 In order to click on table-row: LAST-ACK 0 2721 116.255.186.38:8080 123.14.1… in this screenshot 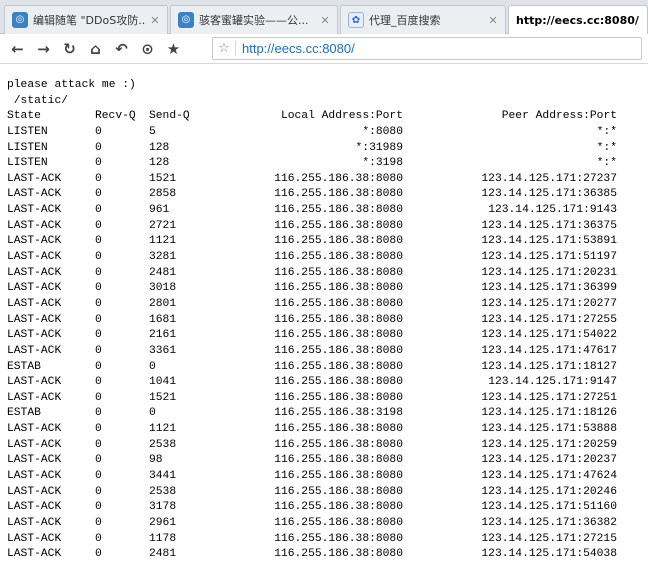, I will do `click(327, 227)`.